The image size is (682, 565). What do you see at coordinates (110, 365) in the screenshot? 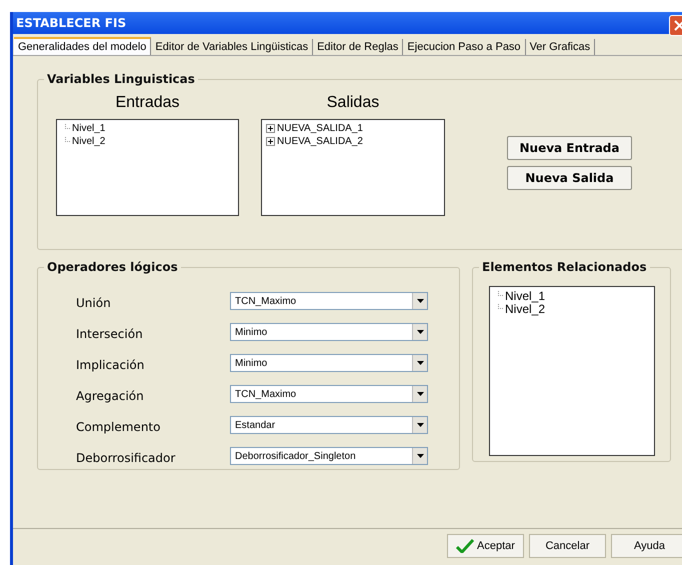
I see `field-label: Implicación` at bounding box center [110, 365].